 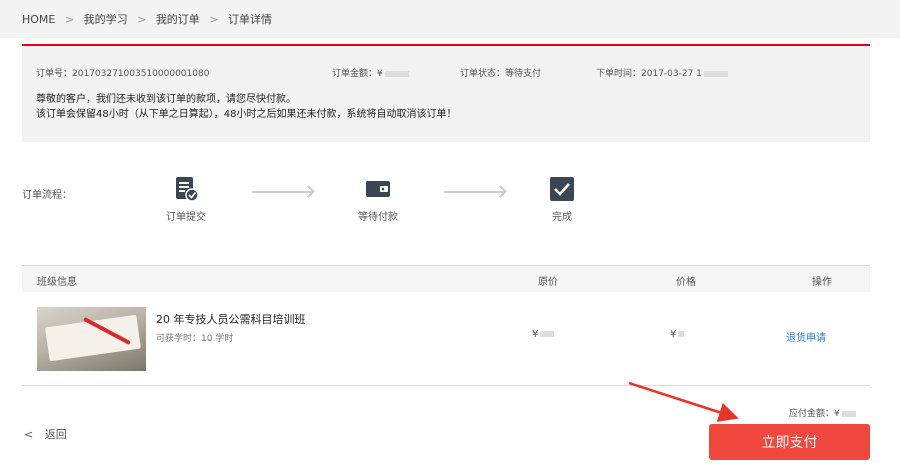 I want to click on chevron-left-icon: <, so click(x=29, y=434).